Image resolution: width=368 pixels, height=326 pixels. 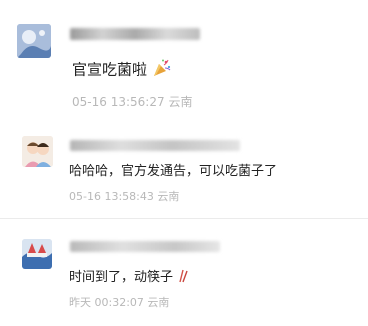 I want to click on comment-time: 13:56:27, so click(x=137, y=102).